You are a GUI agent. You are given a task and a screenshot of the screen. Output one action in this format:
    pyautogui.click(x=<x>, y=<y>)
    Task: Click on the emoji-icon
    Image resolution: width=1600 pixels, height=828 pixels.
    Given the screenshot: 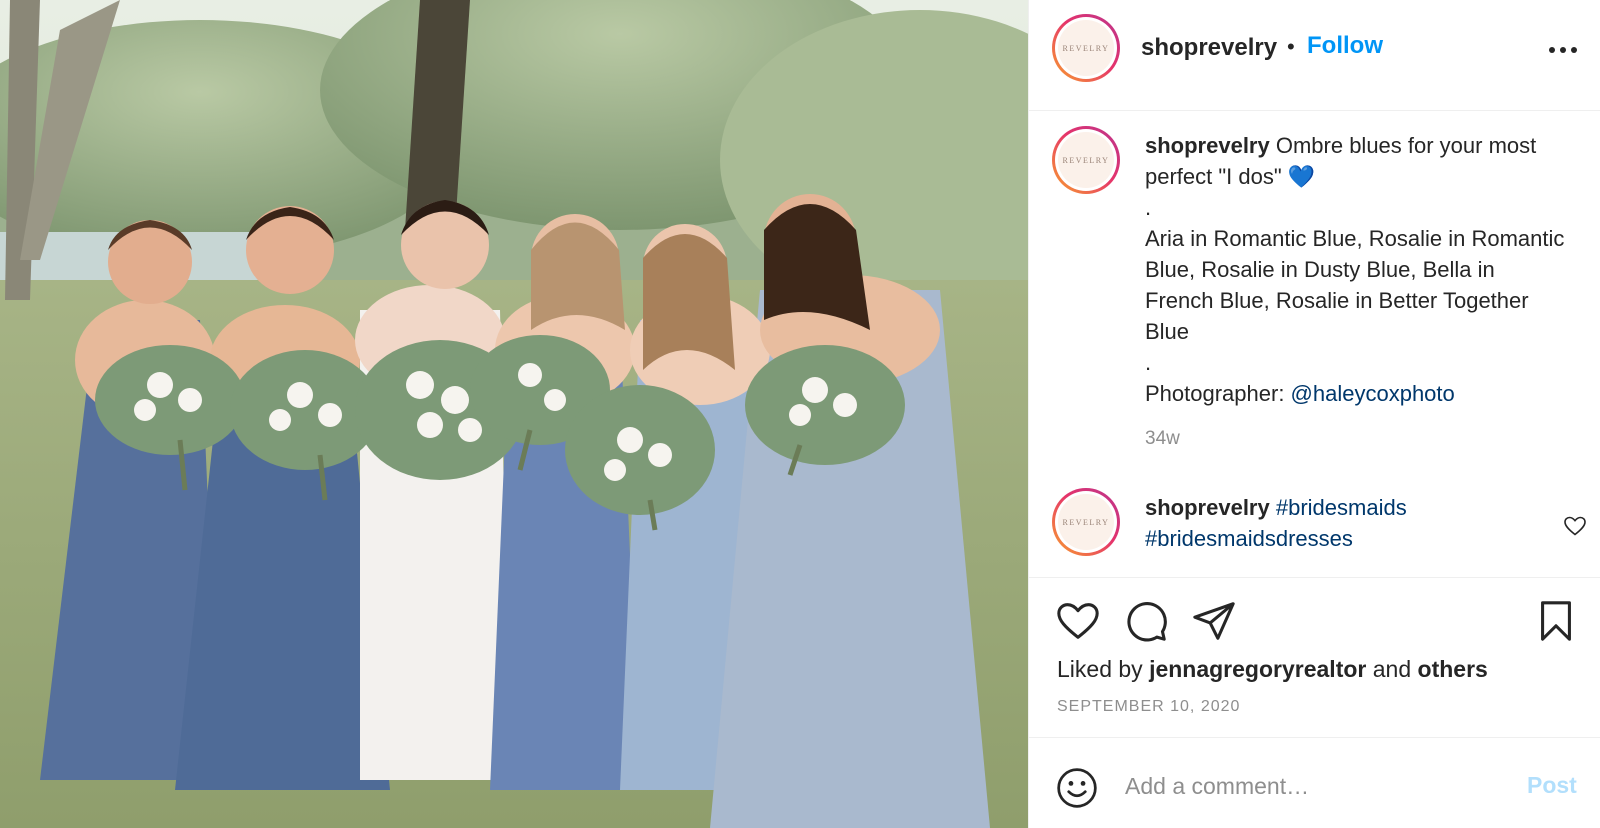 What is the action you would take?
    pyautogui.click(x=1077, y=788)
    